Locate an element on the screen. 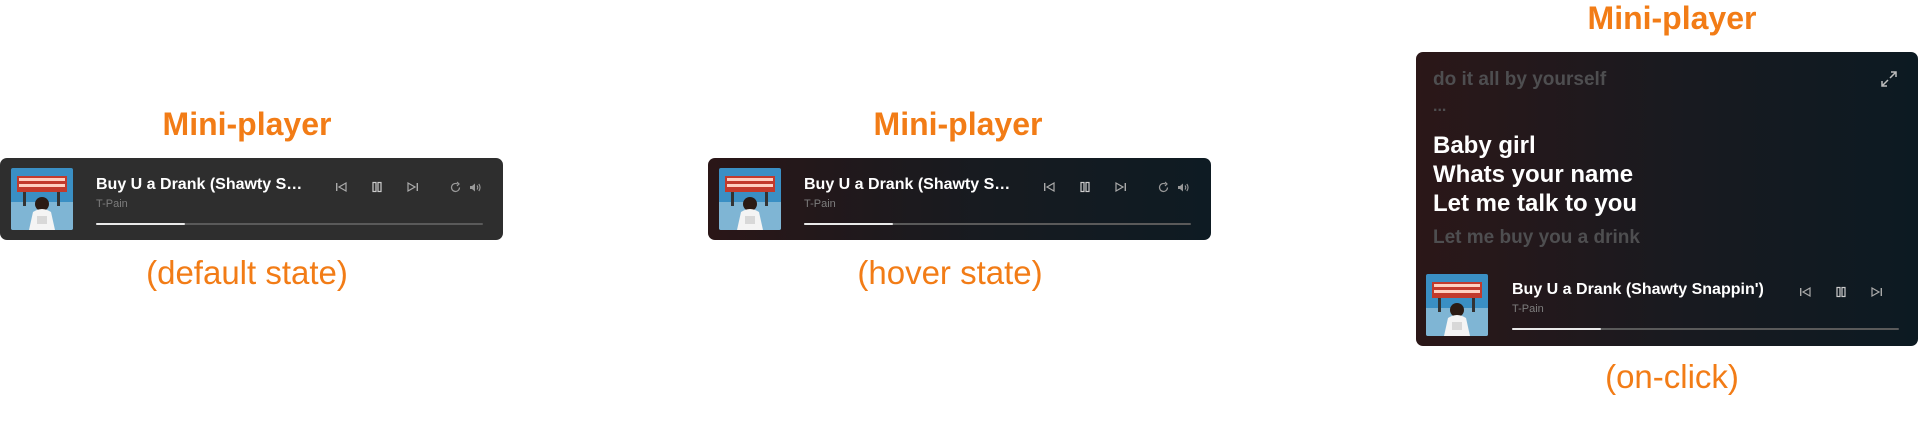 The image size is (1920, 423). expand-button is located at coordinates (1889, 79).